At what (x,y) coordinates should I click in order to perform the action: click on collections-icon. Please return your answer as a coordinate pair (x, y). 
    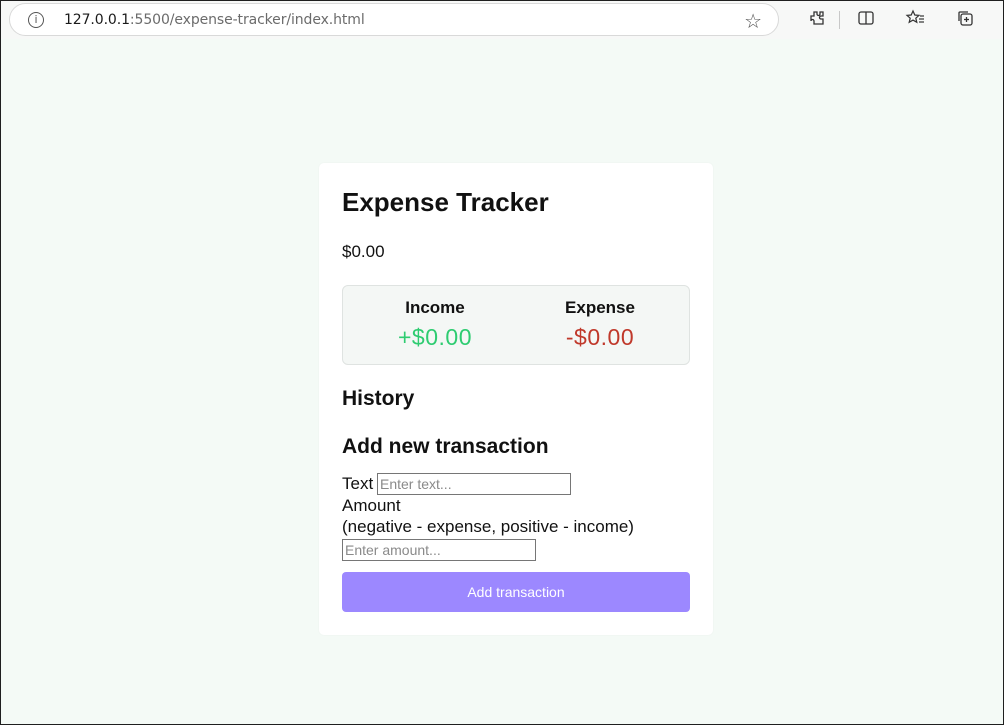
    Looking at the image, I should click on (965, 19).